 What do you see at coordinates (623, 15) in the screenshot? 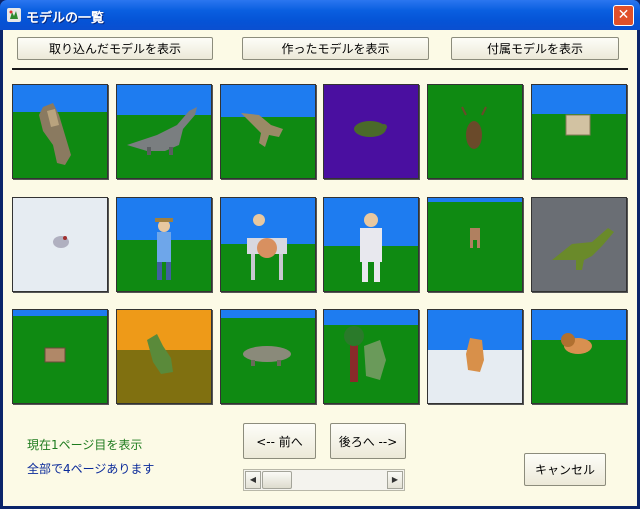
I see `close-button: ✕` at bounding box center [623, 15].